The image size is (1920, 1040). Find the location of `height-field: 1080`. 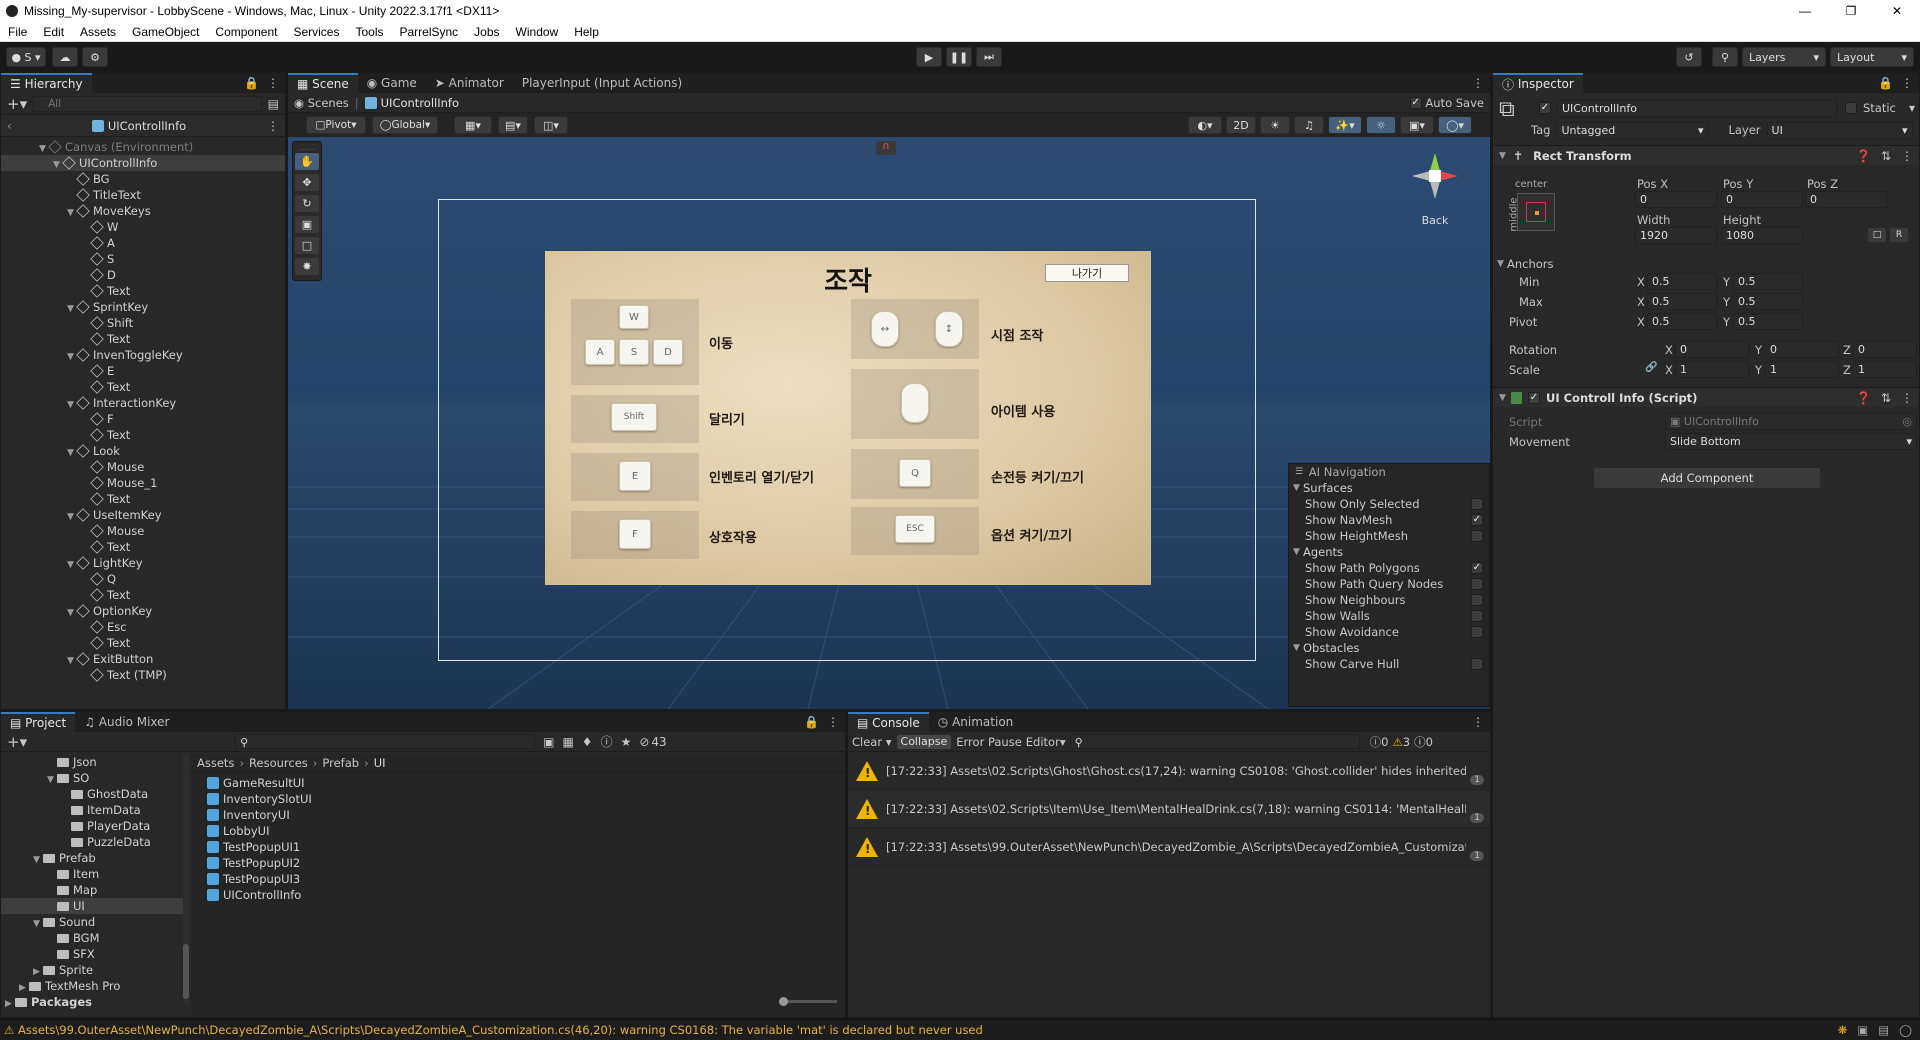

height-field: 1080 is located at coordinates (1762, 235).